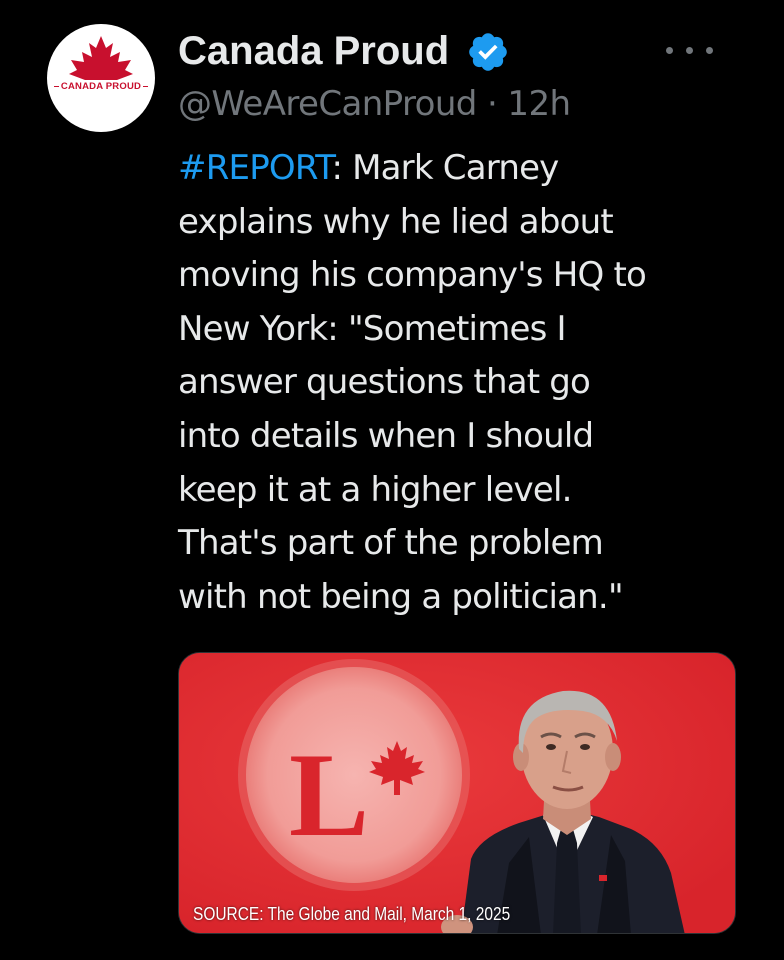 The image size is (784, 960). Describe the element at coordinates (255, 168) in the screenshot. I see `hashtag-link: #REPORT` at that location.